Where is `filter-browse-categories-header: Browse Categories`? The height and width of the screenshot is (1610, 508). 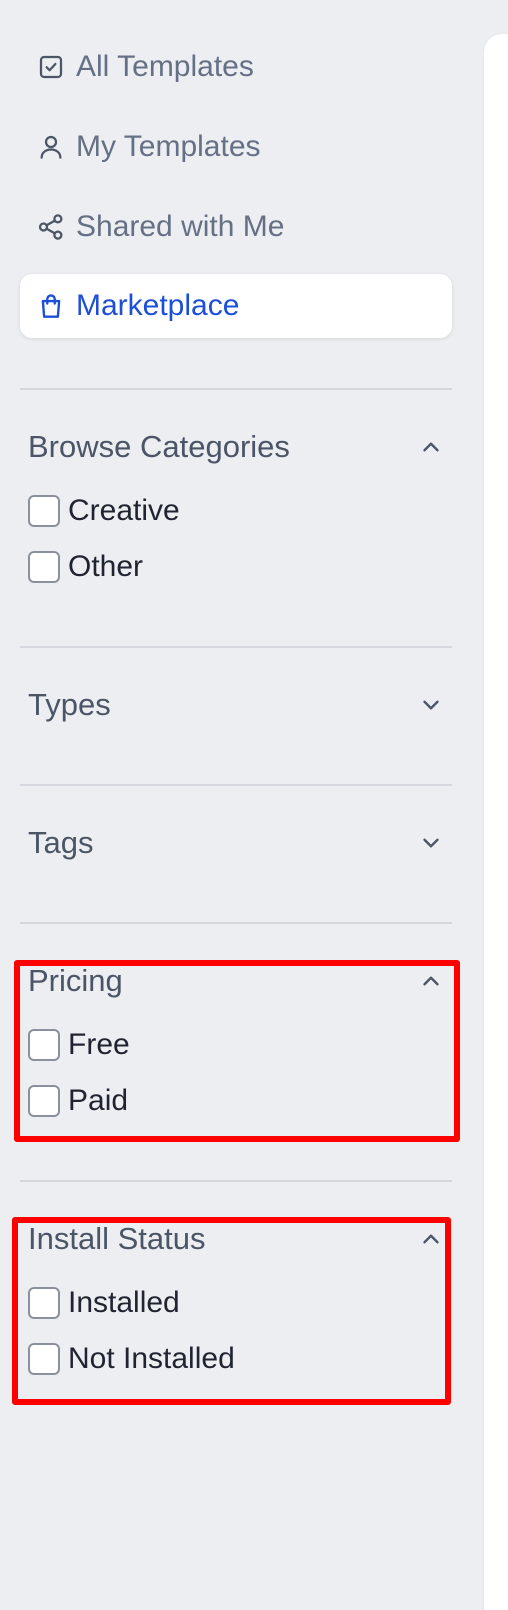
filter-browse-categories-header: Browse Categories is located at coordinates (237, 447).